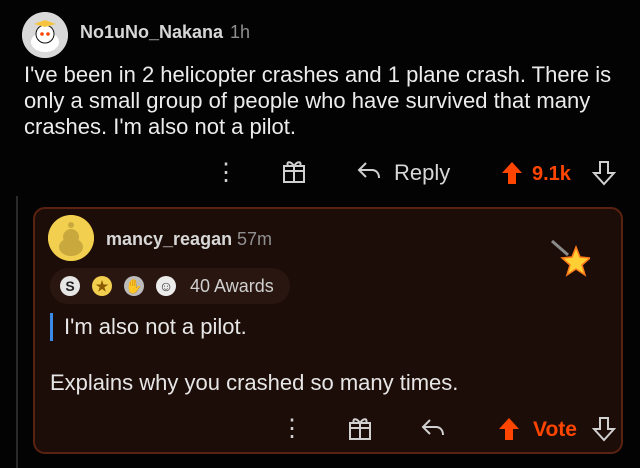  I want to click on user-avatar, so click(45, 35).